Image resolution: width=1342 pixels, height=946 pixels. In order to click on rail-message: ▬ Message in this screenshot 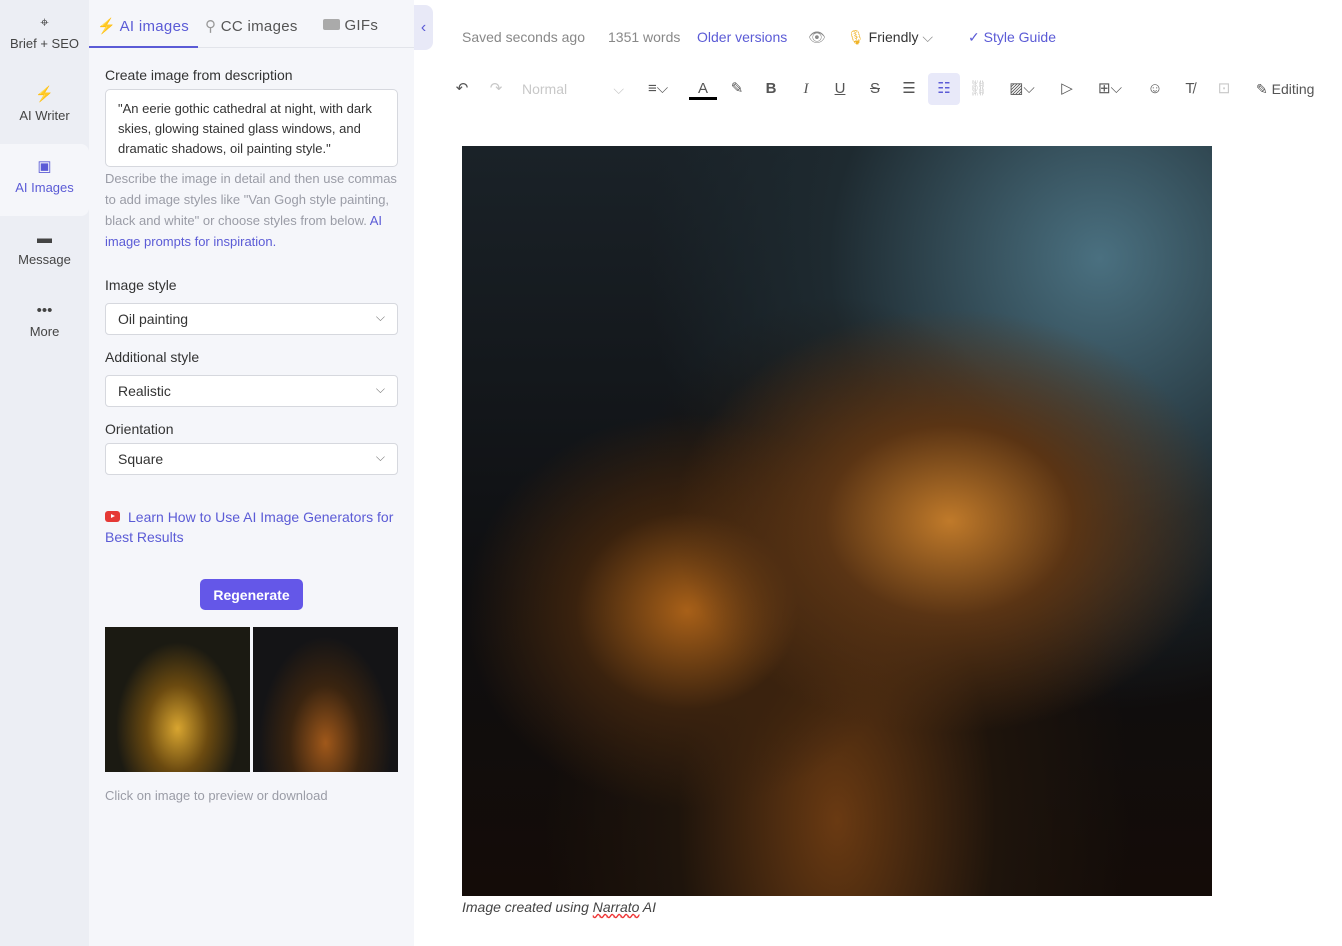, I will do `click(44, 252)`.